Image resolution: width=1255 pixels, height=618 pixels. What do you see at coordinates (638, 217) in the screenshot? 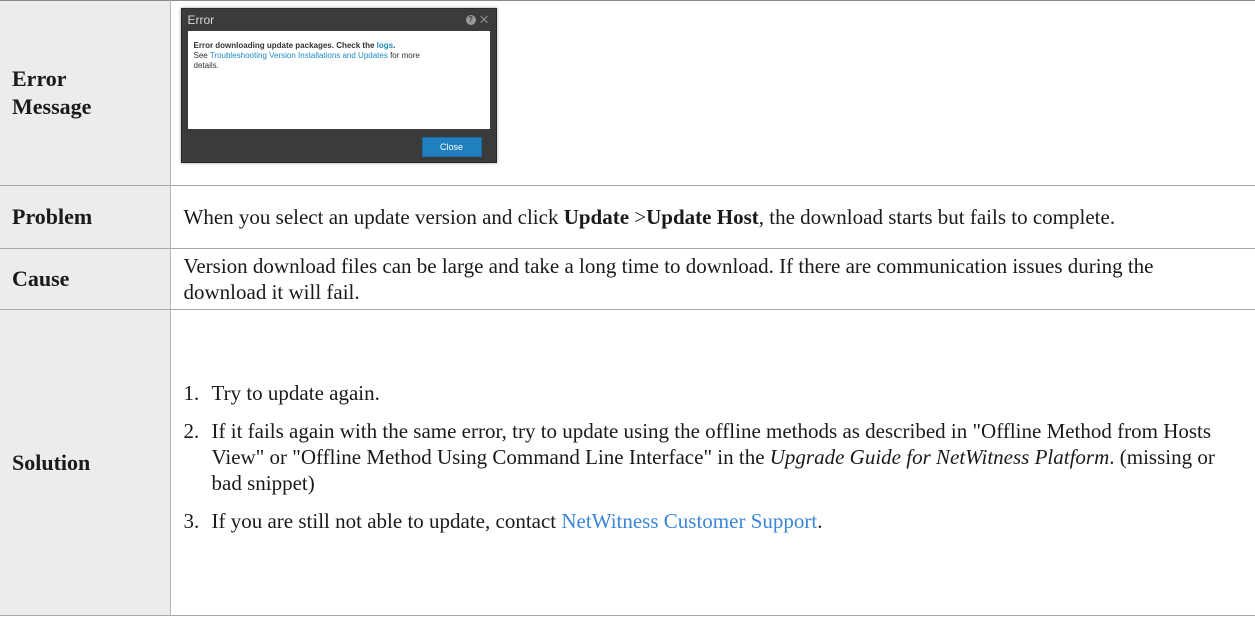
I see `problem-text: >` at bounding box center [638, 217].